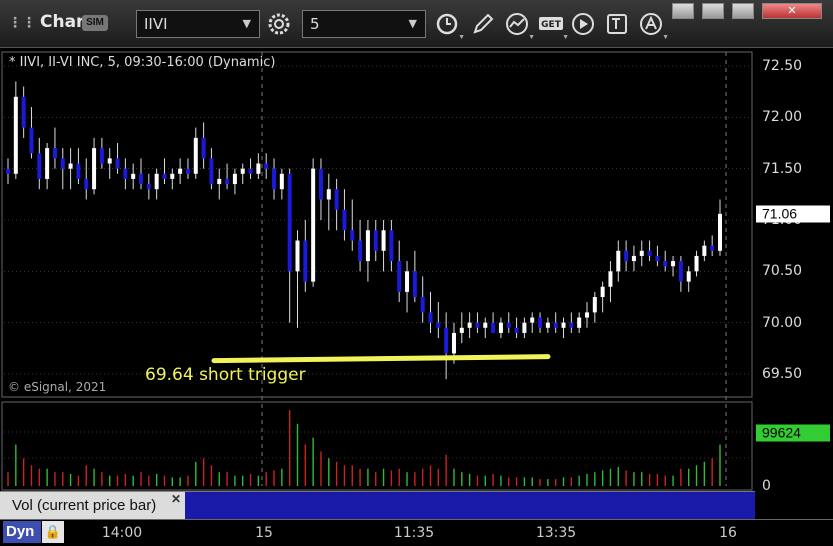 Image resolution: width=833 pixels, height=546 pixels. Describe the element at coordinates (683, 11) in the screenshot. I see `minimize-button` at that location.